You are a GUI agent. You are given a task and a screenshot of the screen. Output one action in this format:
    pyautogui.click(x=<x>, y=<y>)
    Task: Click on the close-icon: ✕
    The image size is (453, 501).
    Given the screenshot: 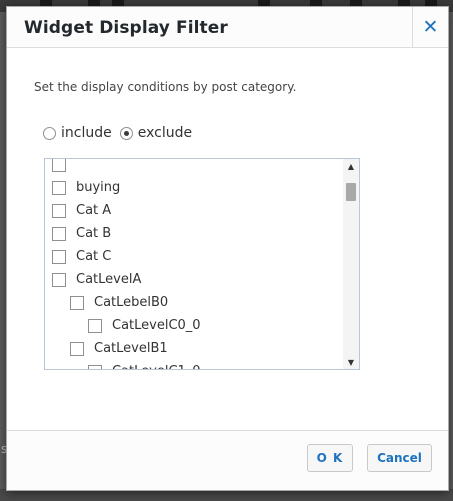 What is the action you would take?
    pyautogui.click(x=430, y=27)
    